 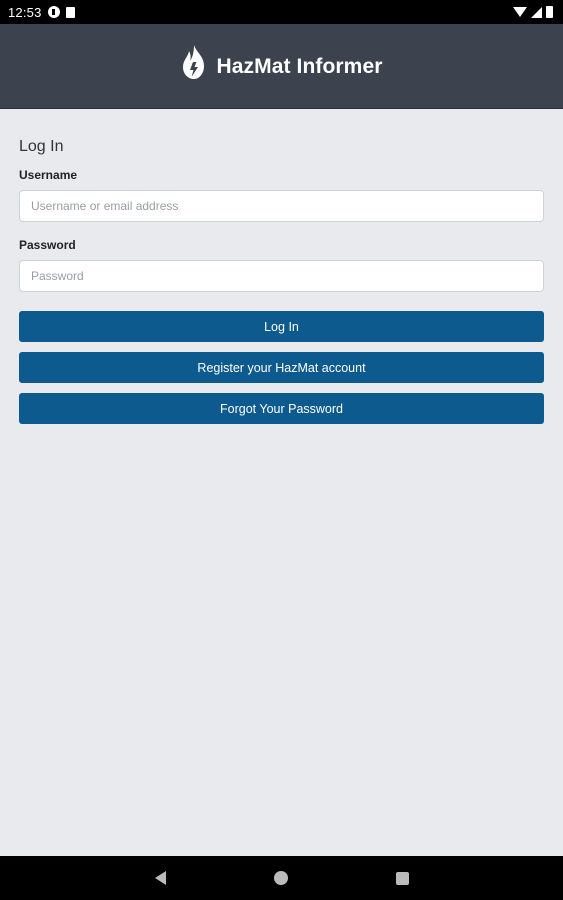 I want to click on recents-icon, so click(x=402, y=878).